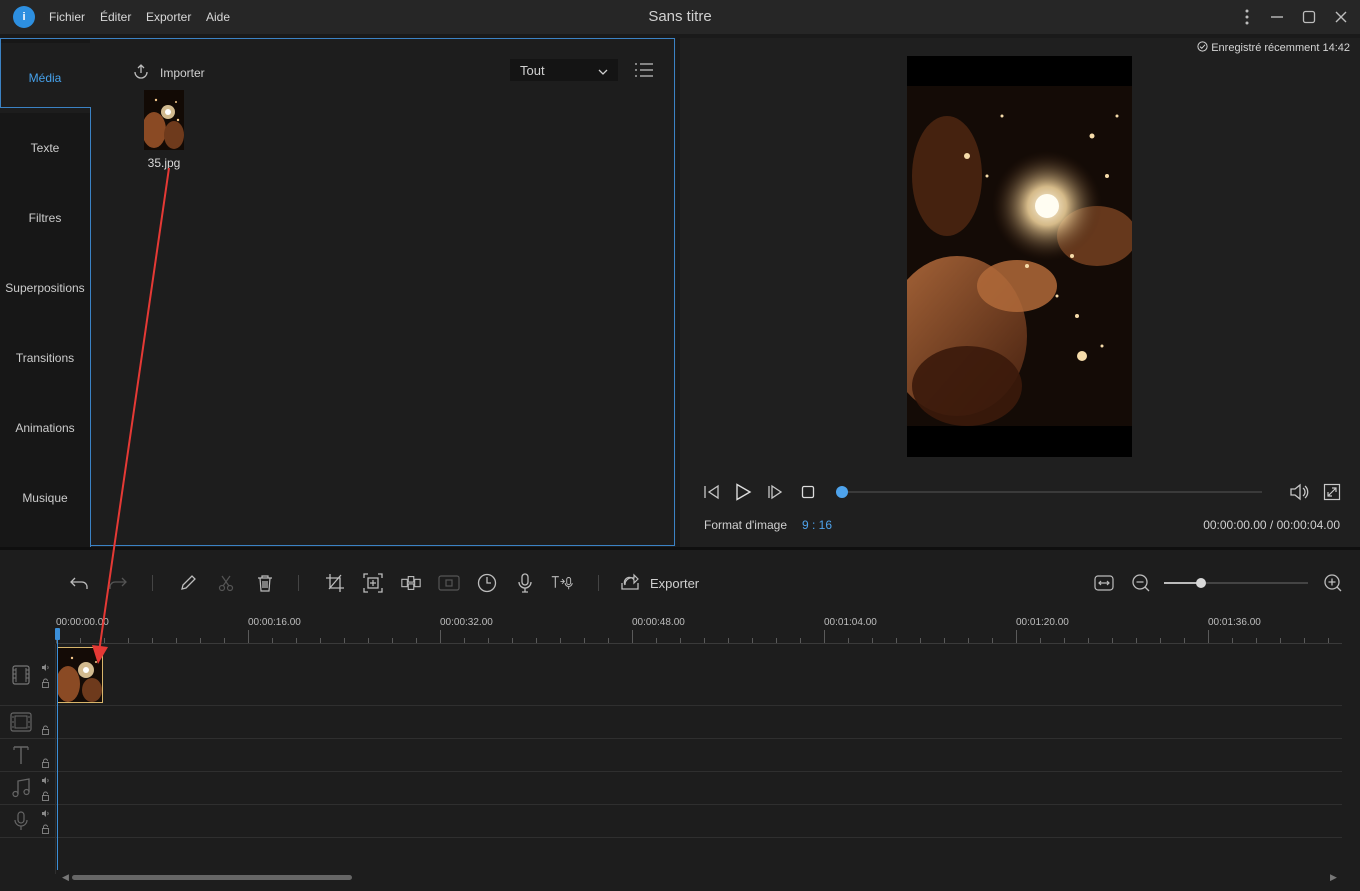  What do you see at coordinates (562, 583) in the screenshot?
I see `text-to-speech-icon` at bounding box center [562, 583].